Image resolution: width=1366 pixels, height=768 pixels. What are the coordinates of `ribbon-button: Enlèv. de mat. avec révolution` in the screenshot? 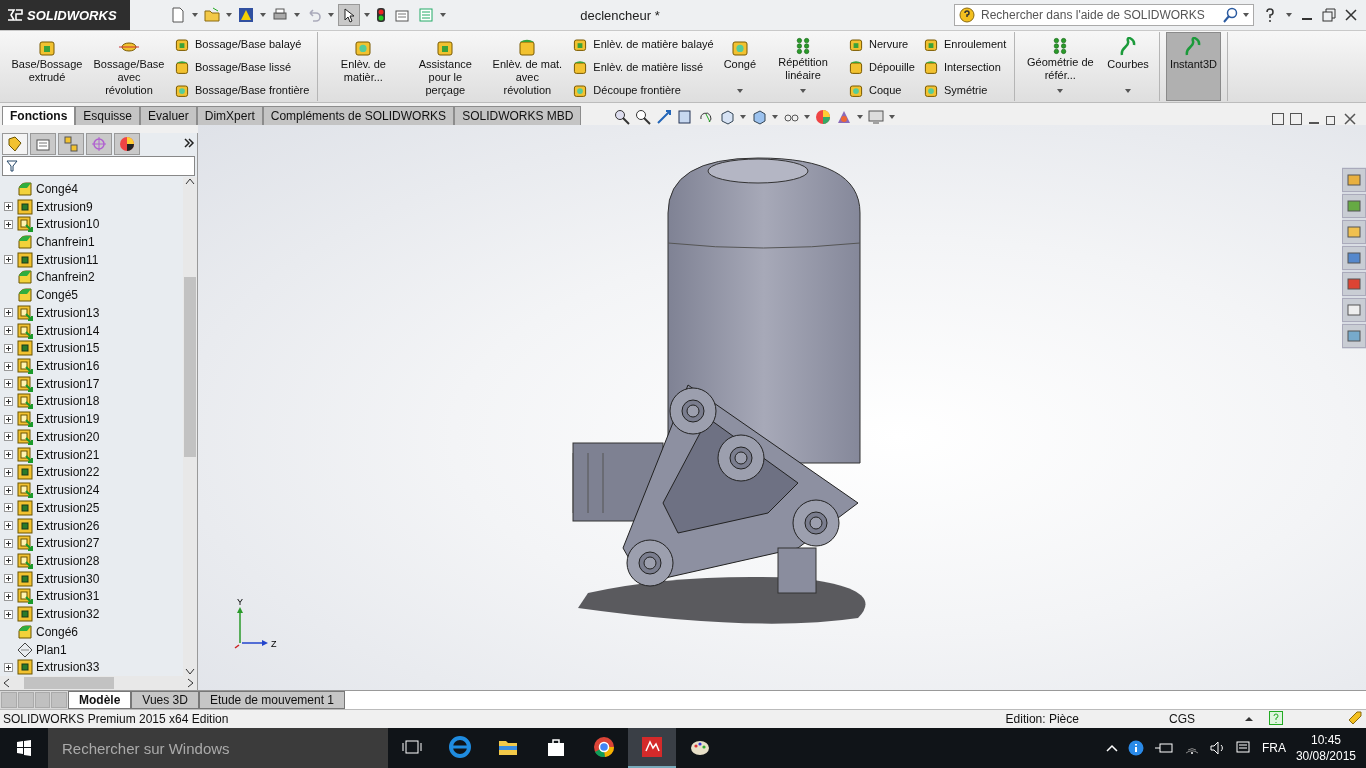 It's located at (527, 66).